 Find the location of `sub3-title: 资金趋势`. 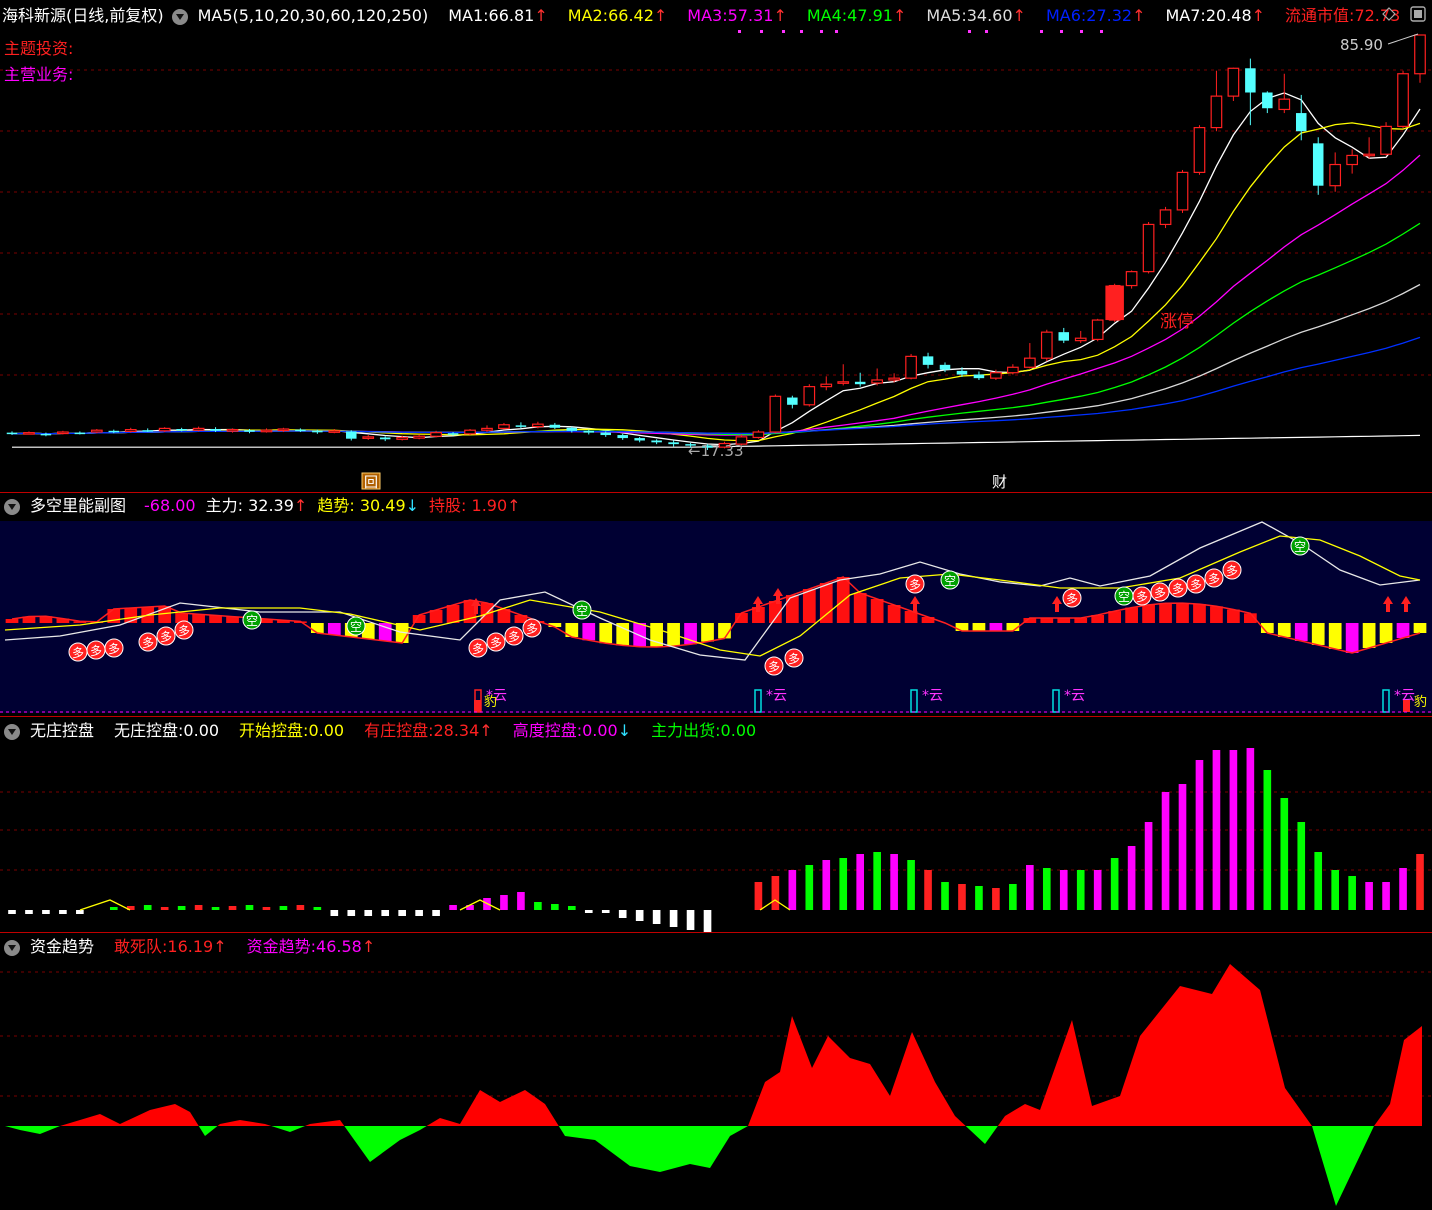

sub3-title: 资金趋势 is located at coordinates (62, 946).